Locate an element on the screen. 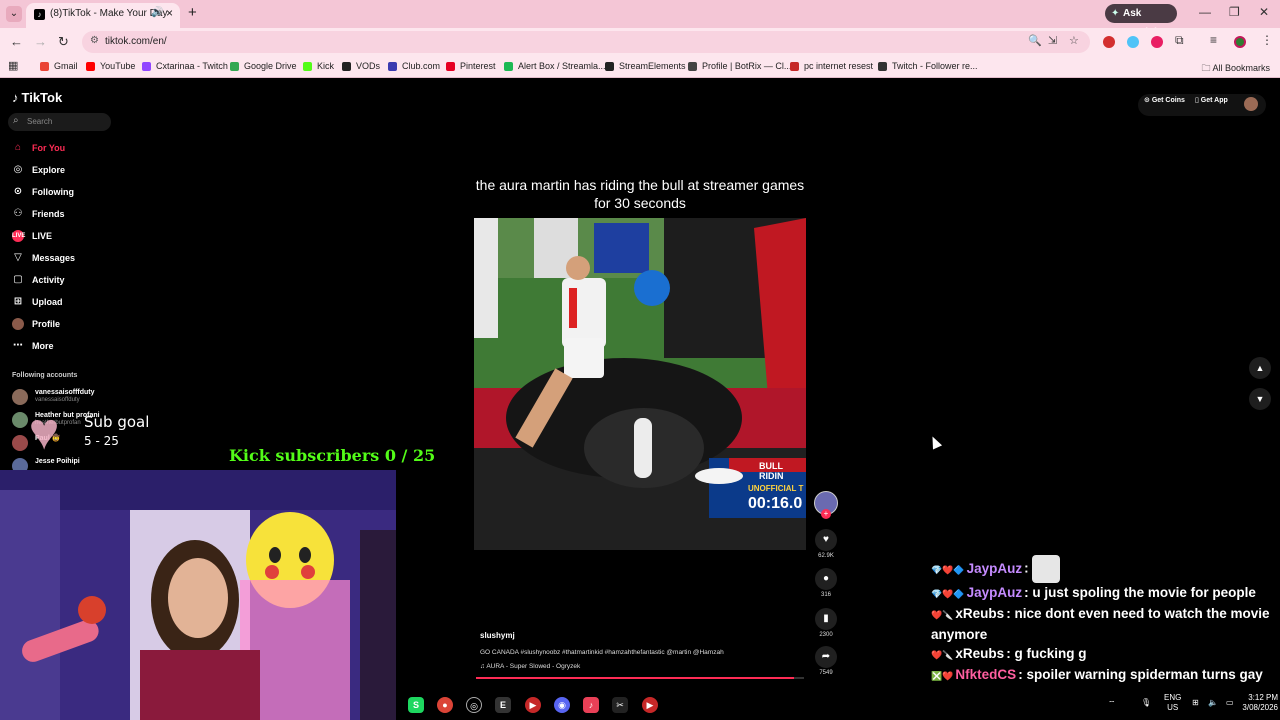  spotify-icon: S is located at coordinates (416, 705).